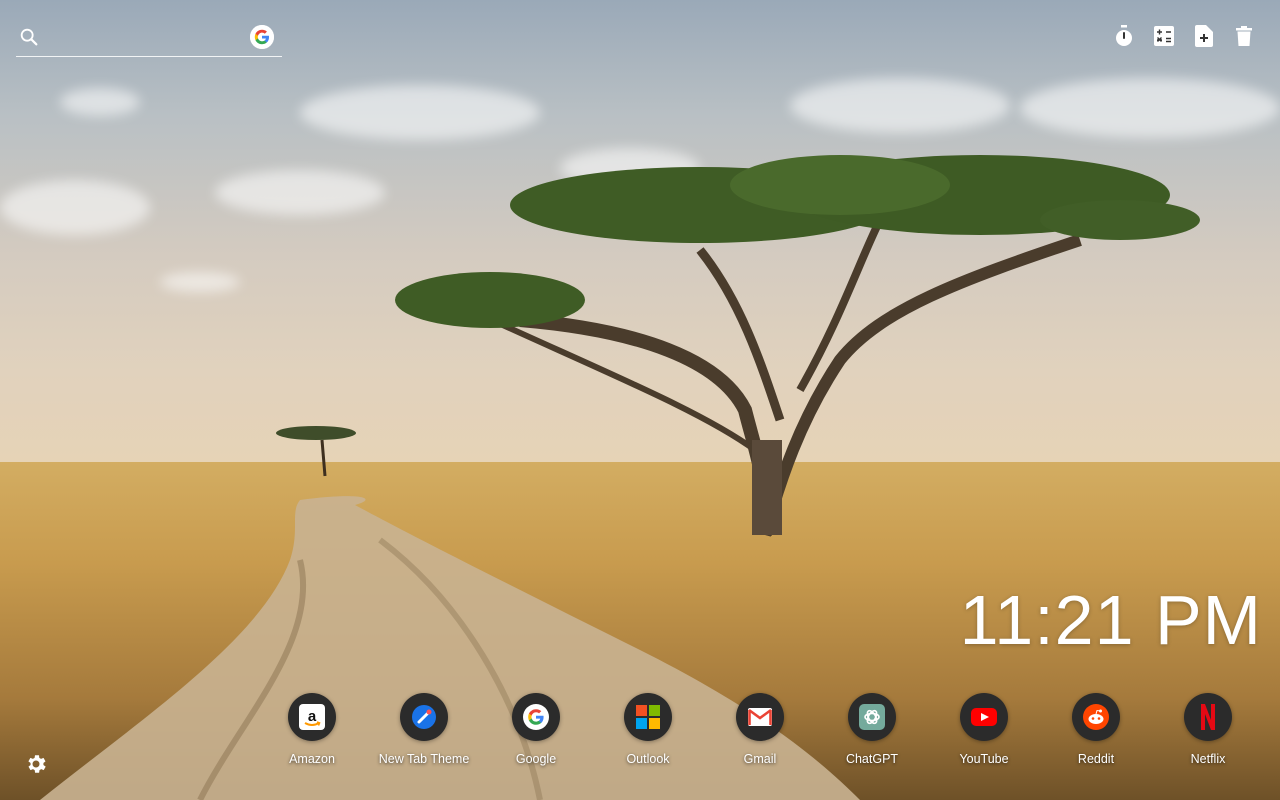 The image size is (1280, 800). I want to click on stopwatch-icon, so click(1124, 36).